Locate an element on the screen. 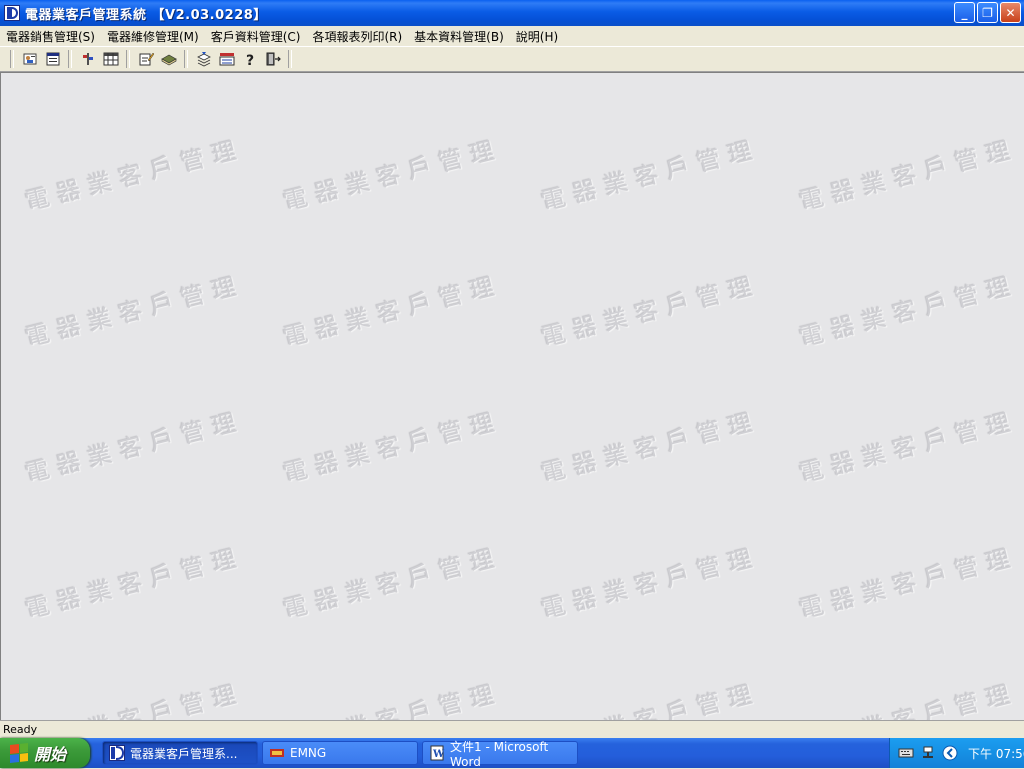 The image size is (1024, 769). exit-icon is located at coordinates (273, 59).